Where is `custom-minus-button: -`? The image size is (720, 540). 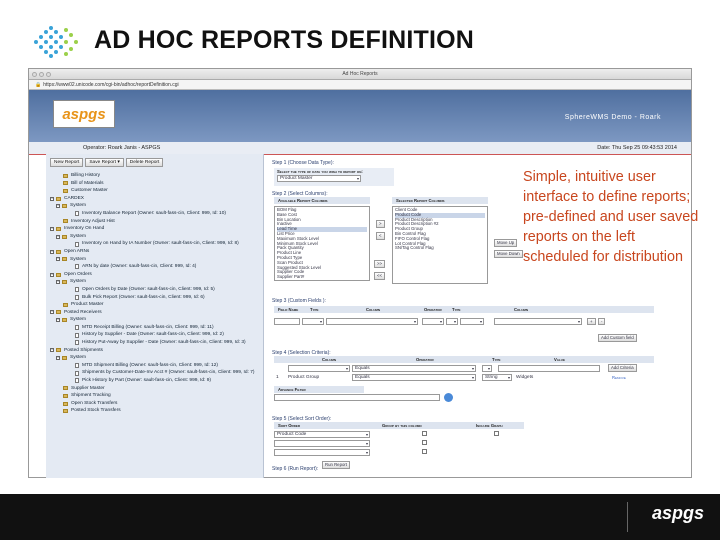 custom-minus-button: - is located at coordinates (602, 321).